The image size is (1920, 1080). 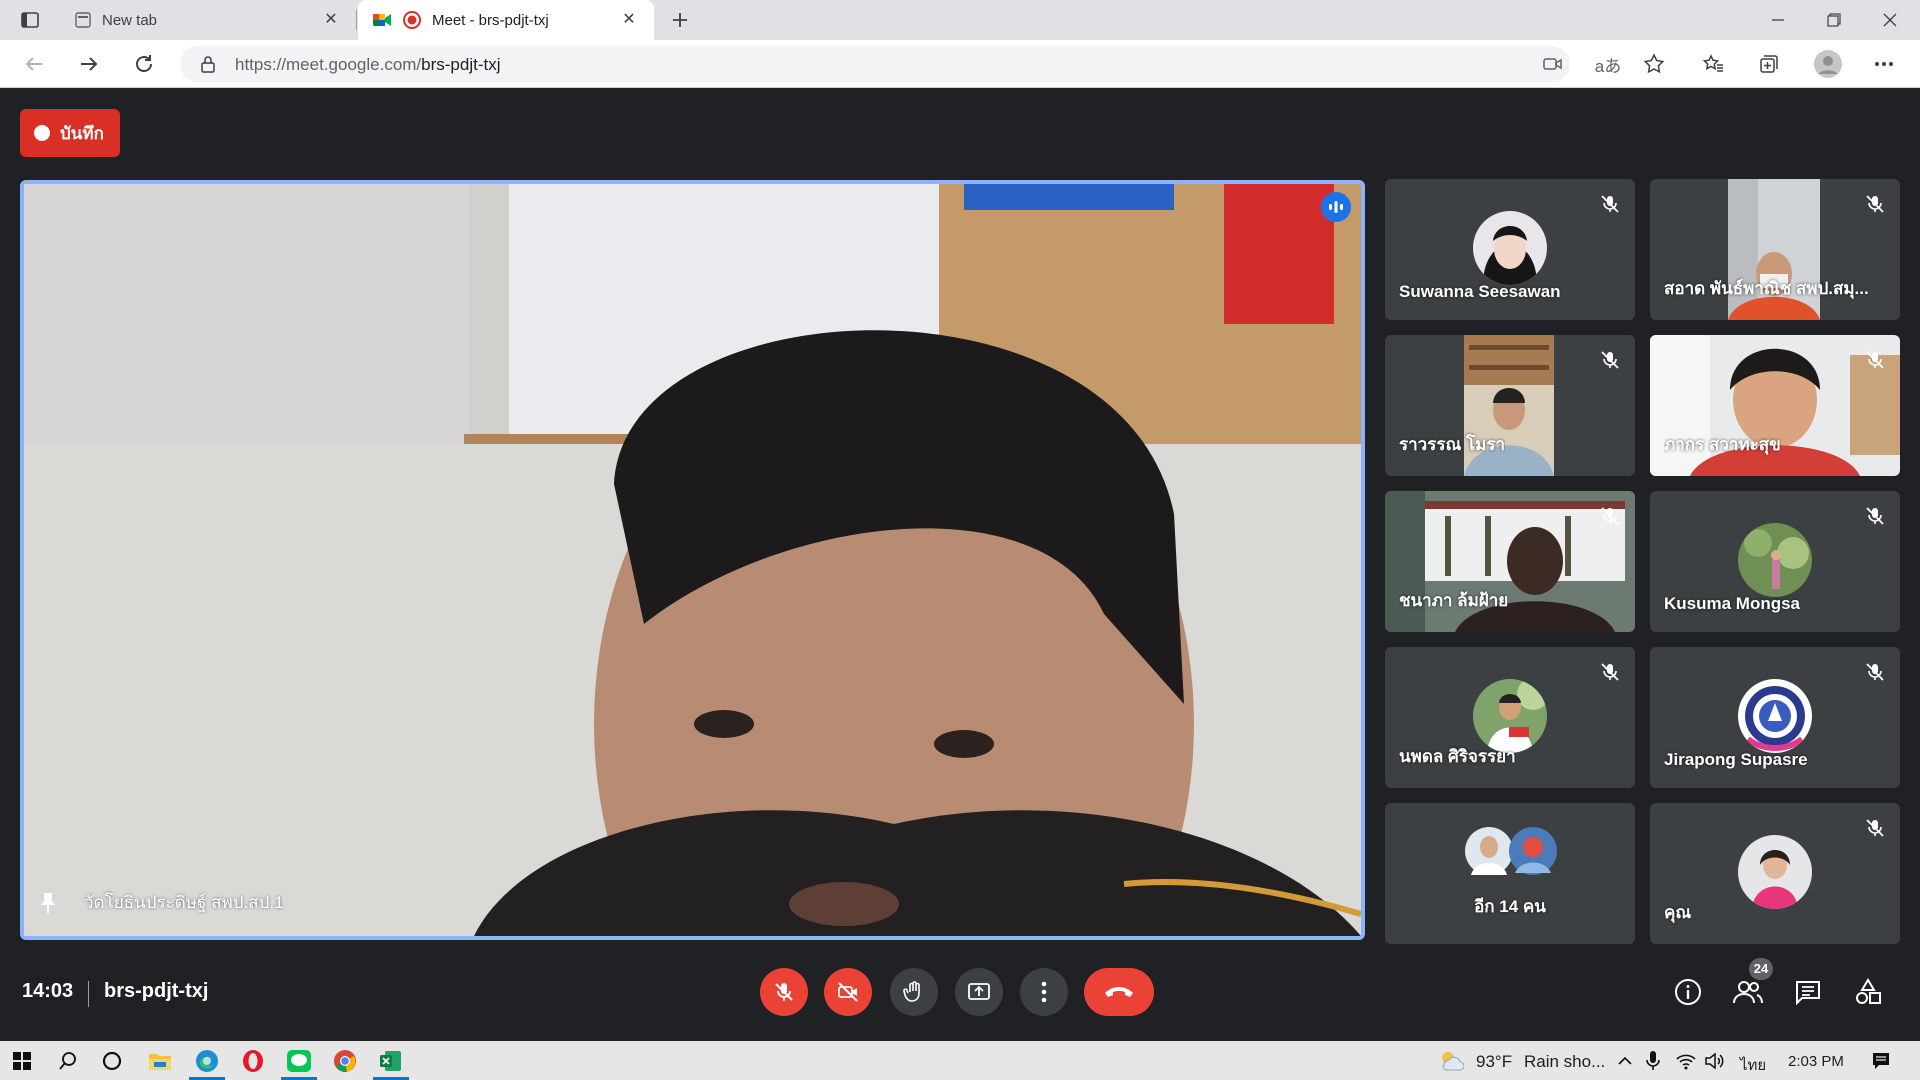 I want to click on search-icon, so click(x=68, y=1061).